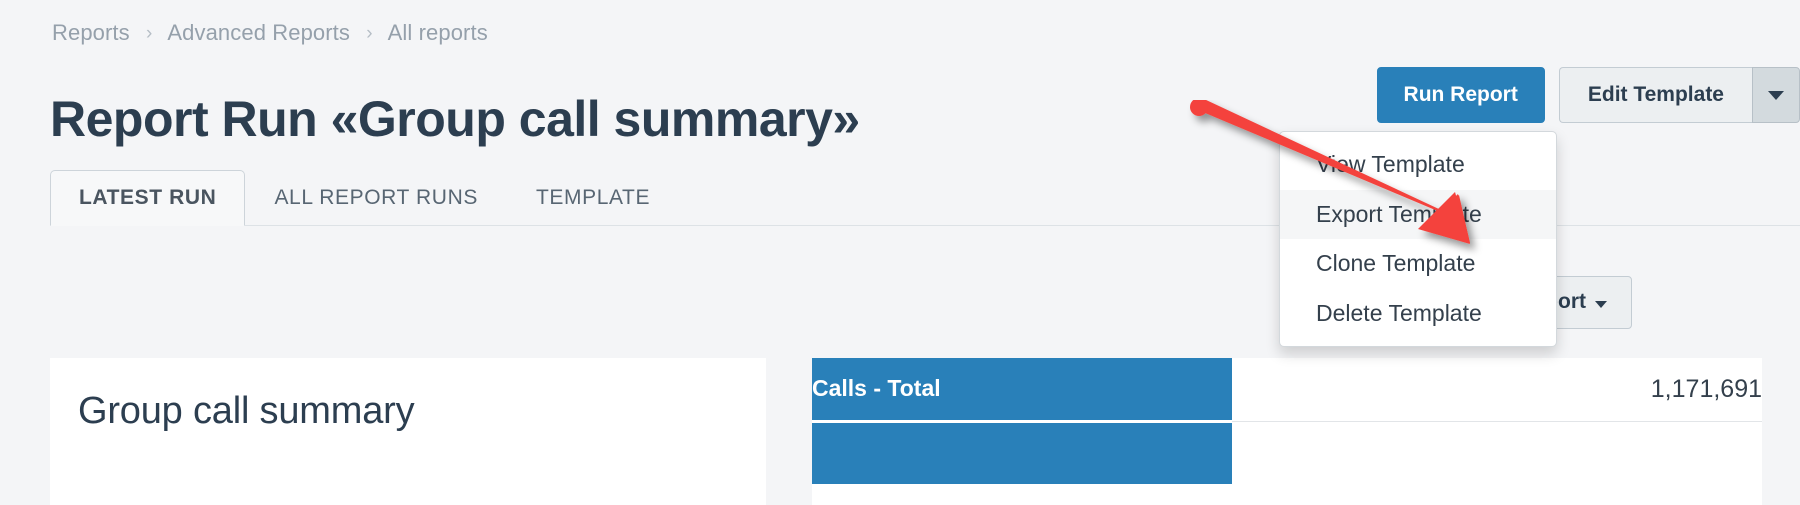 This screenshot has width=1800, height=505. I want to click on menu-item-view-template: View Template, so click(1418, 165).